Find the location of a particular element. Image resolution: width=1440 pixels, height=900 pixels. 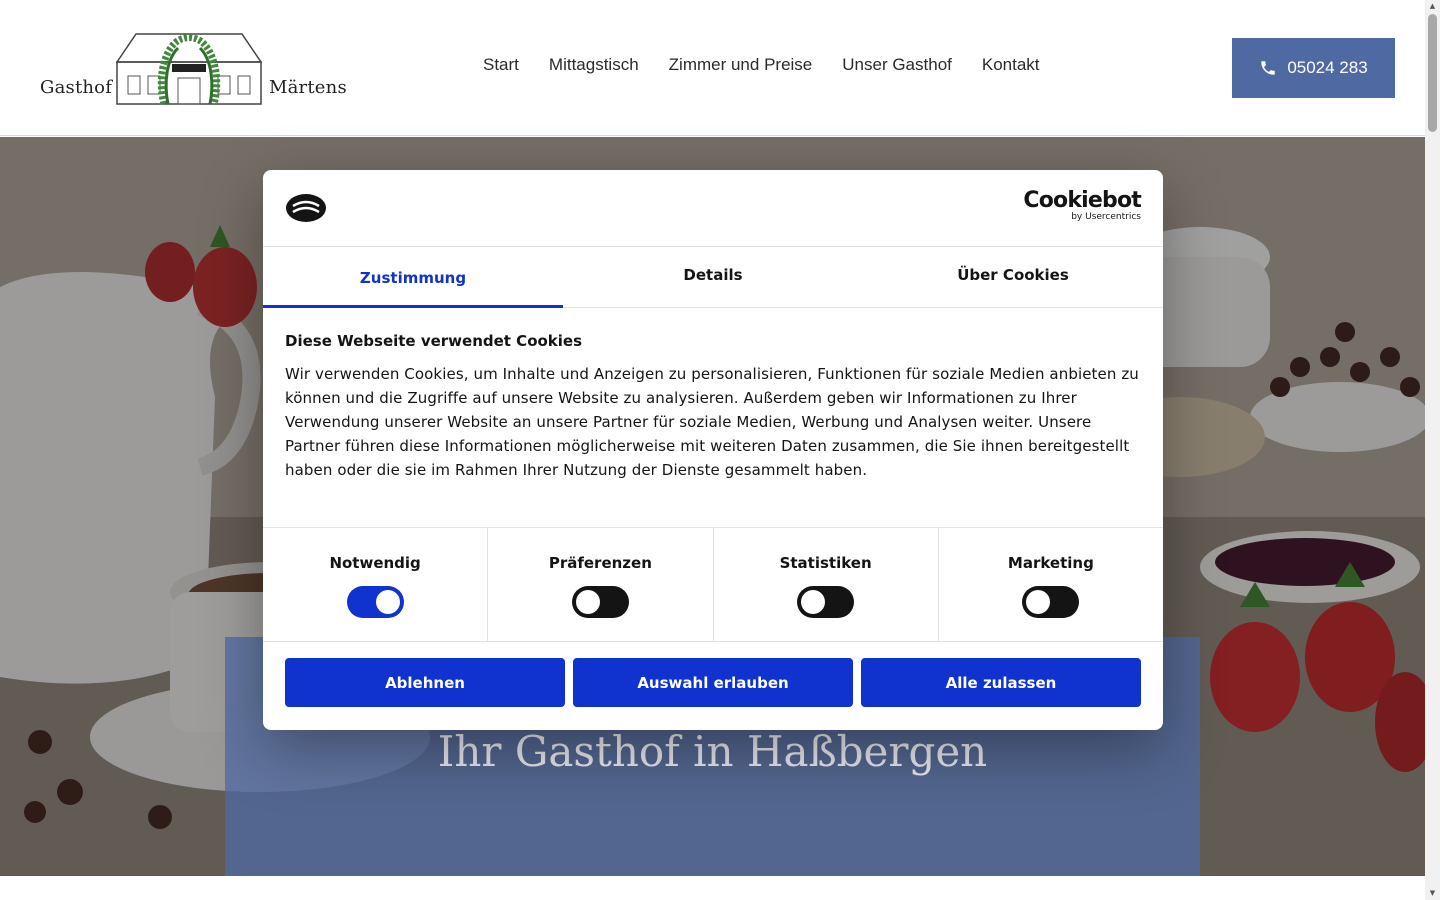

nav-item-start: Start is located at coordinates (501, 65).